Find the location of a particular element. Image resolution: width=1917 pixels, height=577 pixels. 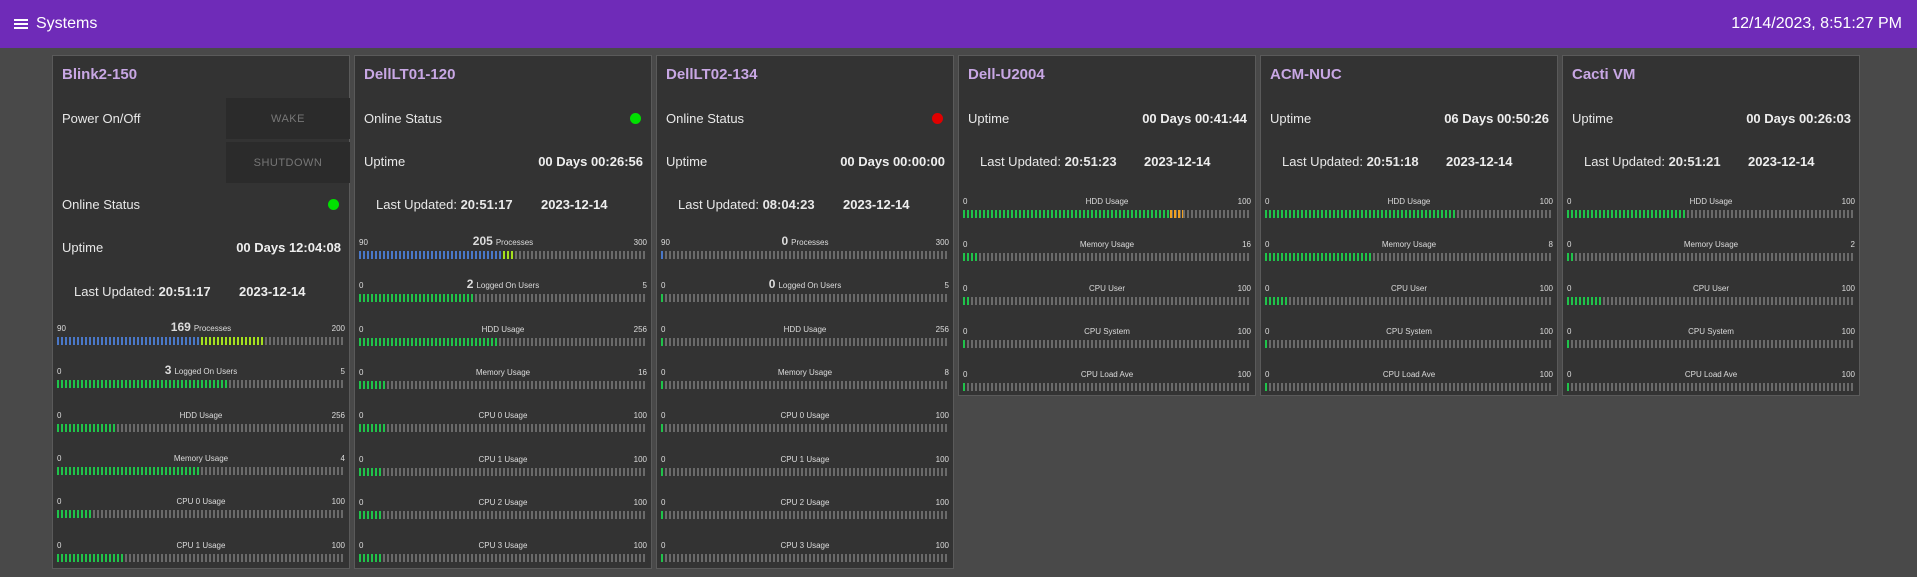

gauge-title: CPU System is located at coordinates (1107, 331).